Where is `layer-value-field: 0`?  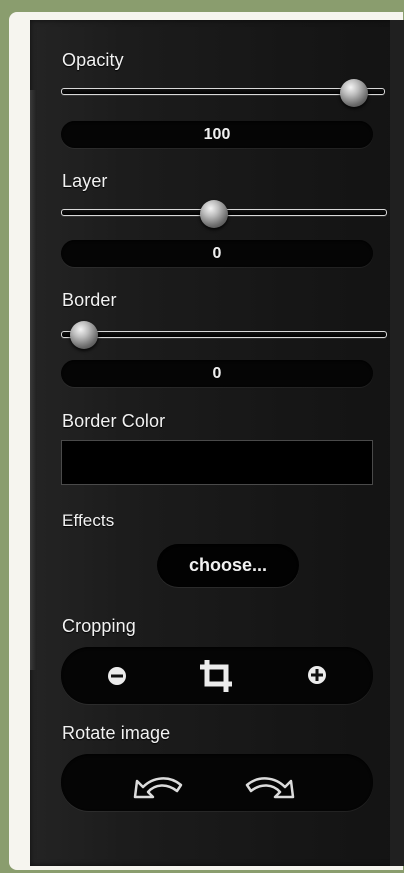 layer-value-field: 0 is located at coordinates (217, 253).